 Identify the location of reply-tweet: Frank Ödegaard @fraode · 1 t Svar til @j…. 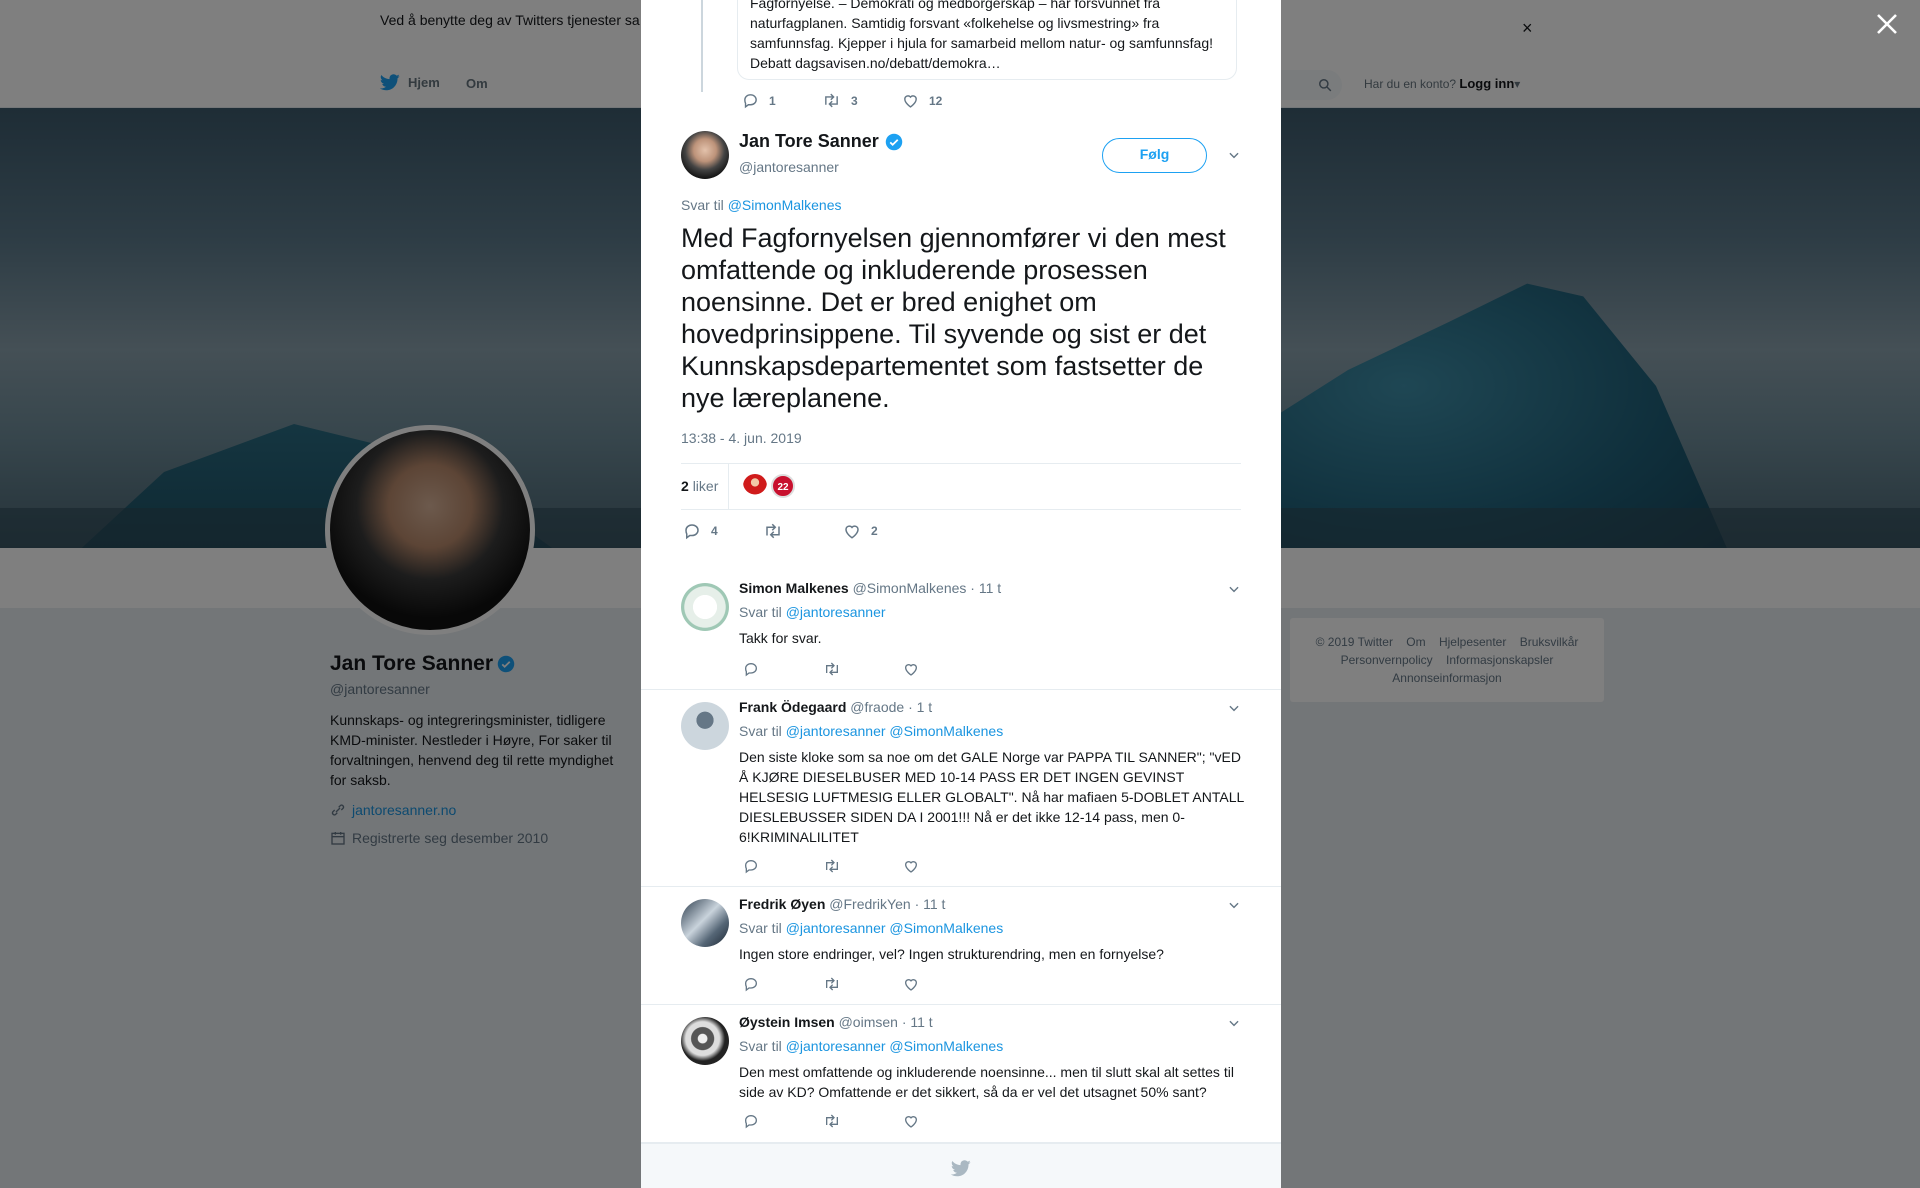
(961, 788).